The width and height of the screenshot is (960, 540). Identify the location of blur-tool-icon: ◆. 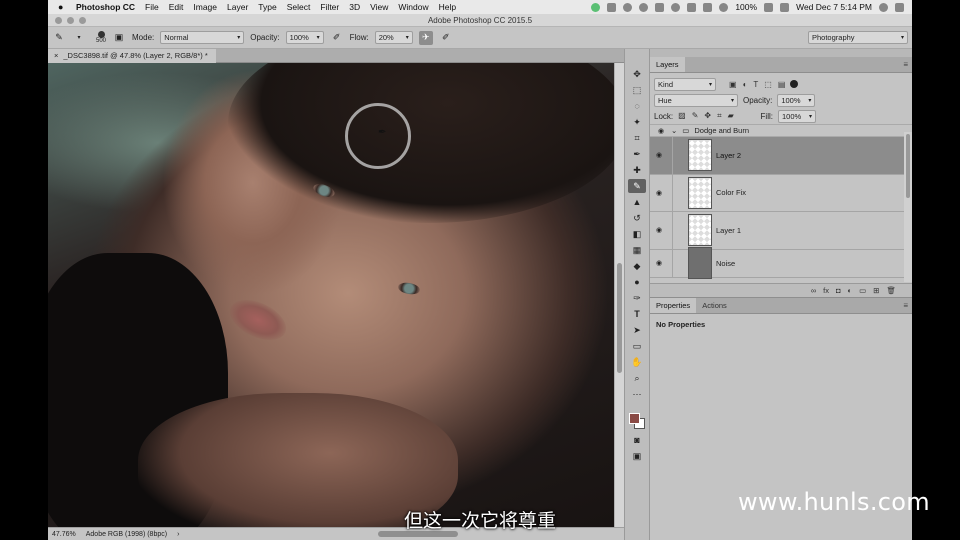
(637, 266).